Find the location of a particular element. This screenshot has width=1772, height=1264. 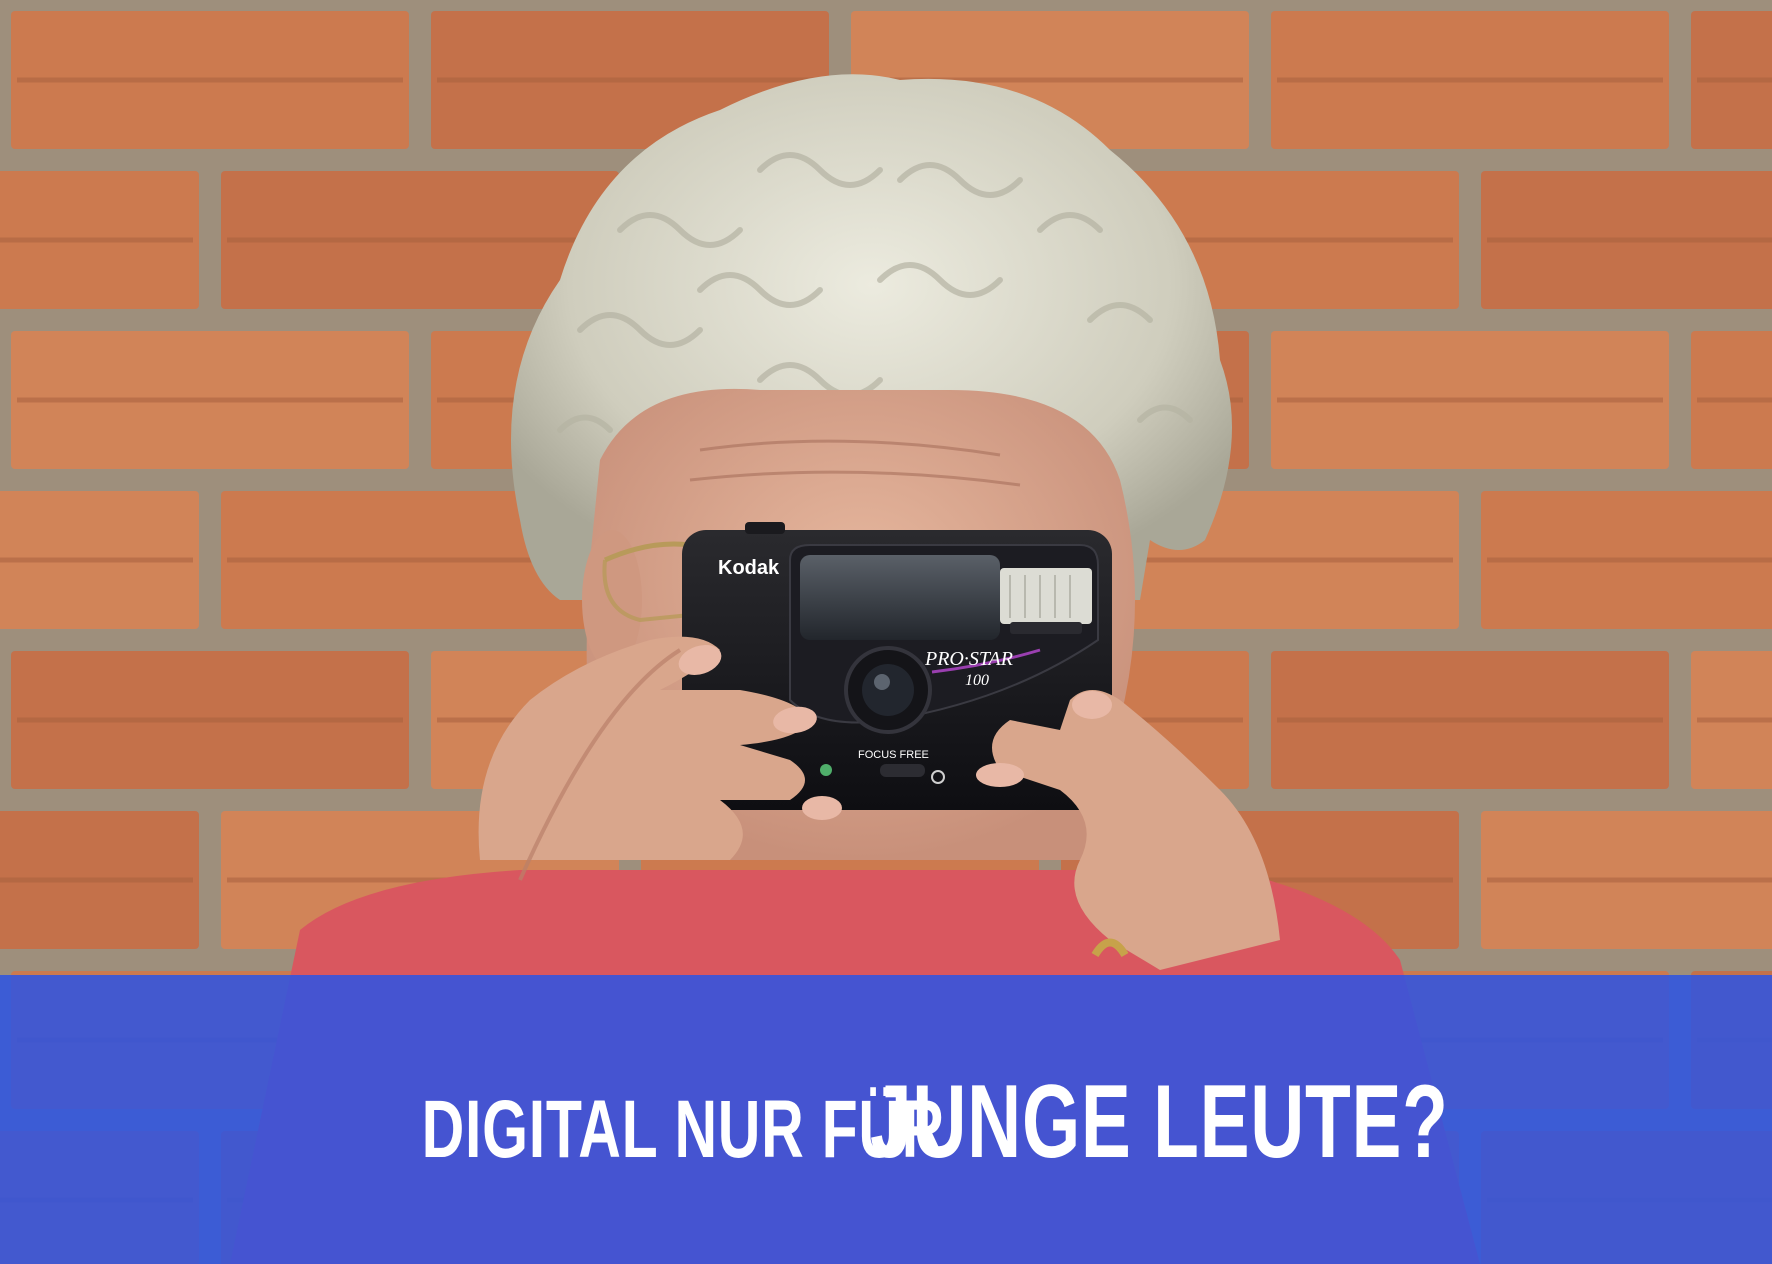

camera-focus-label: FOCUS FREE is located at coordinates (893, 755).